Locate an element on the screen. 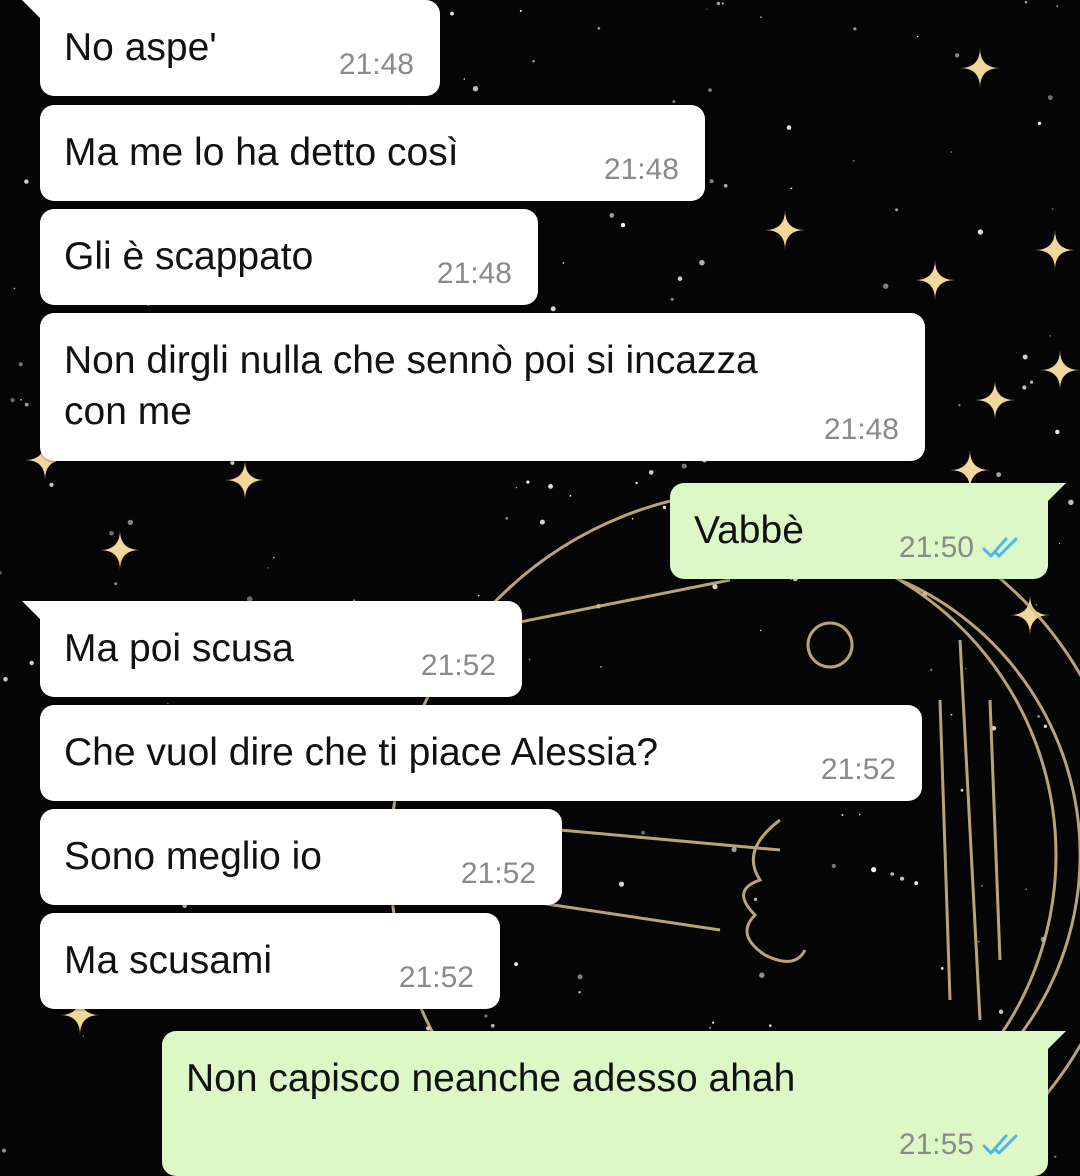 This screenshot has height=1176, width=1080. incoming-message-bubble: Gli è scappato 21:48 is located at coordinates (289, 257).